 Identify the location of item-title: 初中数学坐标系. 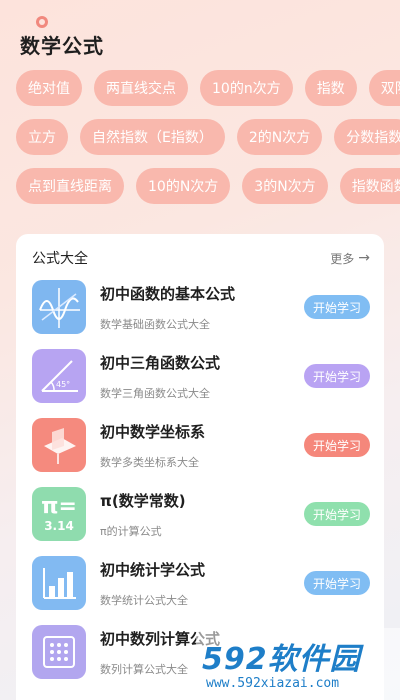
(153, 431).